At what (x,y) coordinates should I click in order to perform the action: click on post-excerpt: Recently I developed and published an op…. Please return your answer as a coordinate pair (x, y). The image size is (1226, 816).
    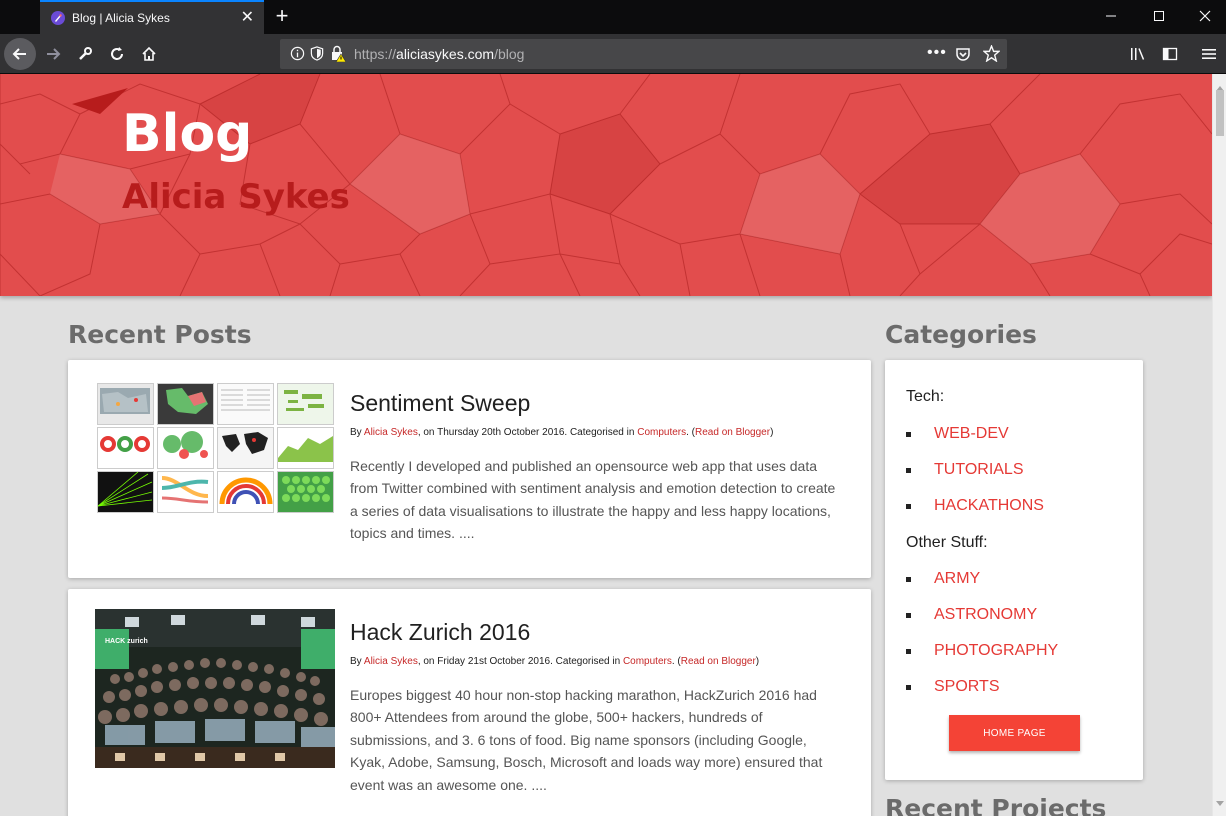
    Looking at the image, I should click on (593, 500).